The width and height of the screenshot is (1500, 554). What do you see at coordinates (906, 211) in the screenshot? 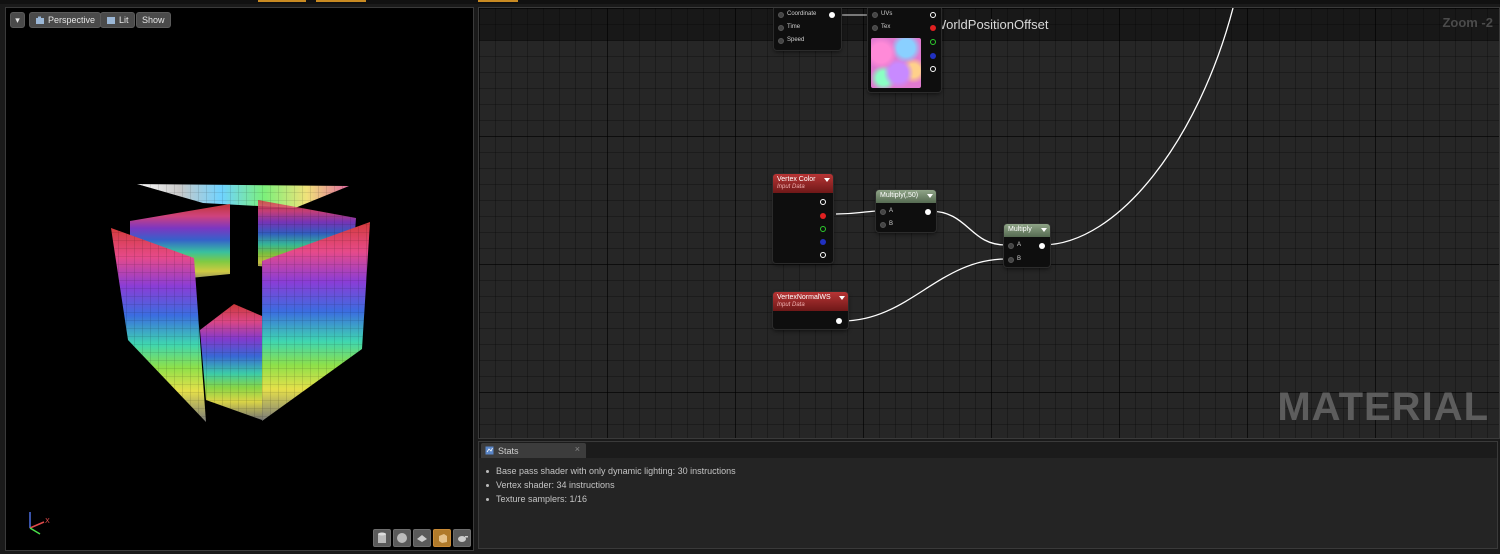
I see `multiply-50-node: Multiply(,50) A B` at bounding box center [906, 211].